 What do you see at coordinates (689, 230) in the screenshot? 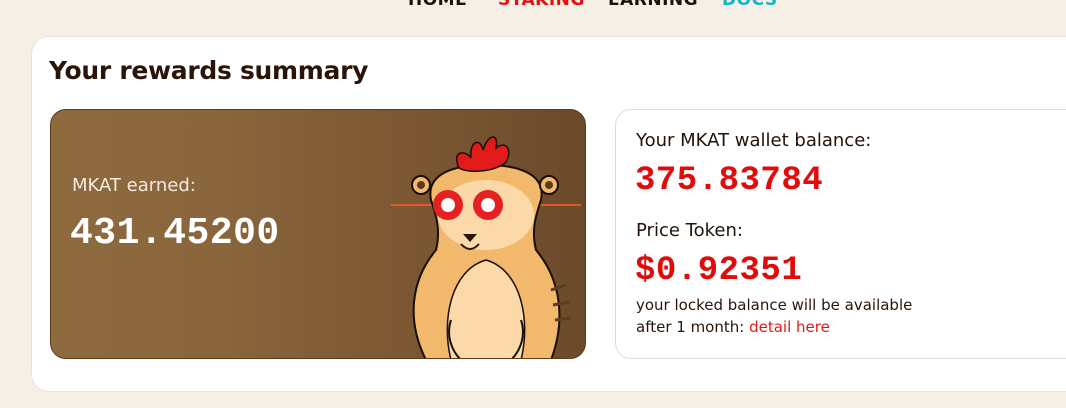
I see `price-token-label: Price Token:` at bounding box center [689, 230].